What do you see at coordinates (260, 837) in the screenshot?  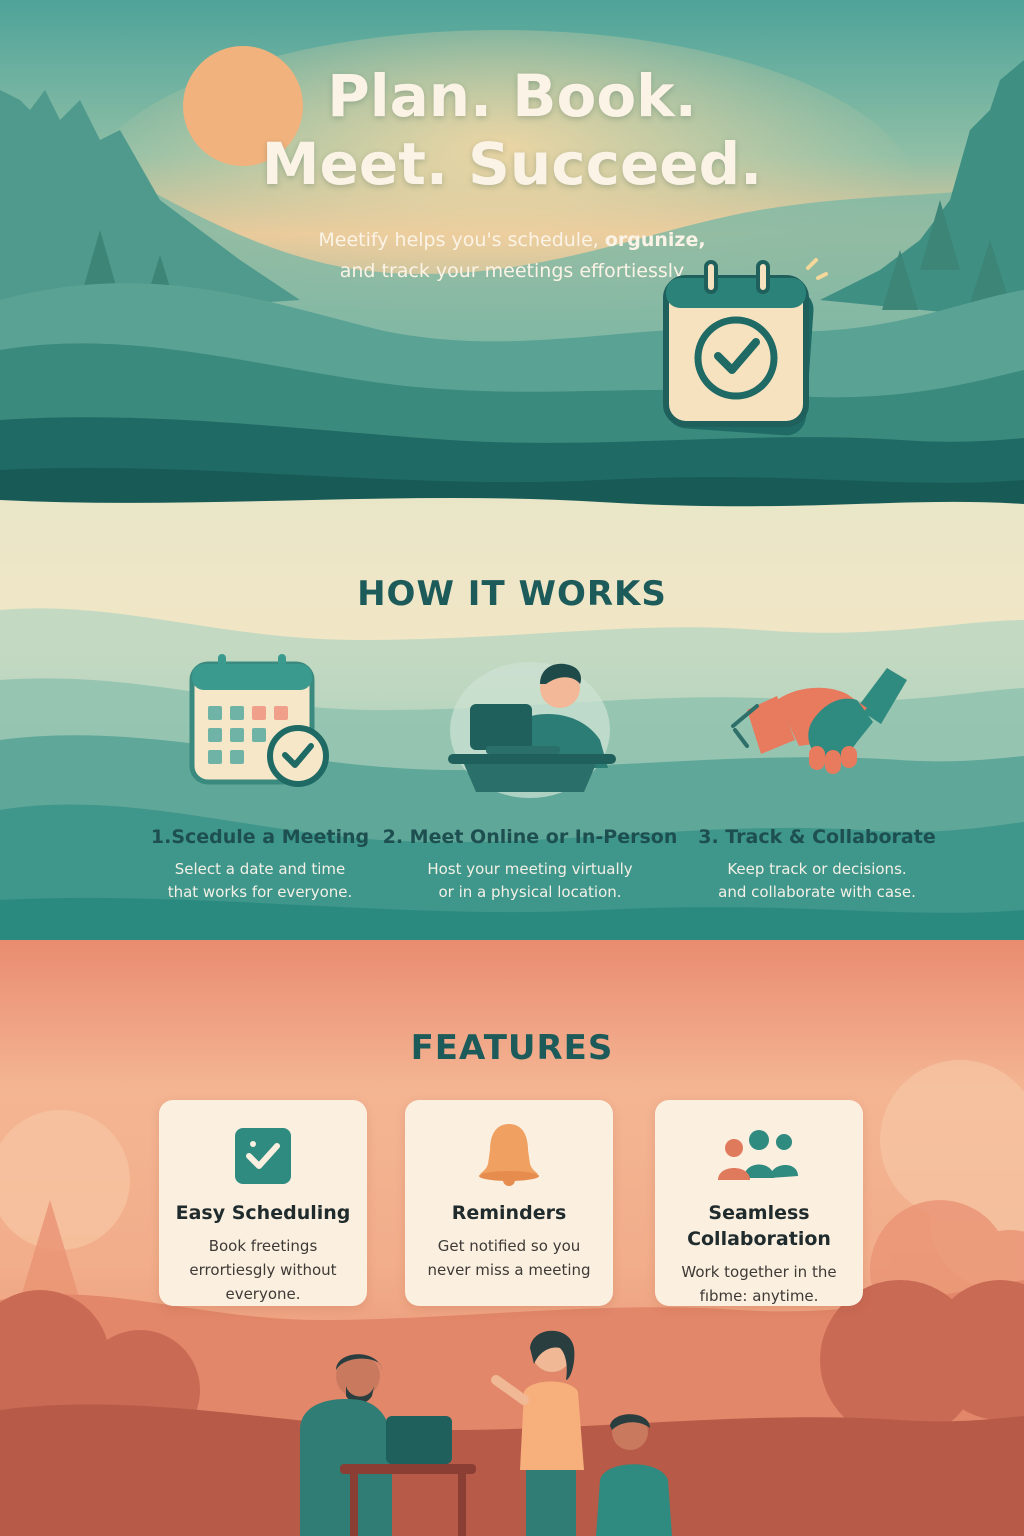 I see `step-1-title: 1.Scedule a Meeting` at bounding box center [260, 837].